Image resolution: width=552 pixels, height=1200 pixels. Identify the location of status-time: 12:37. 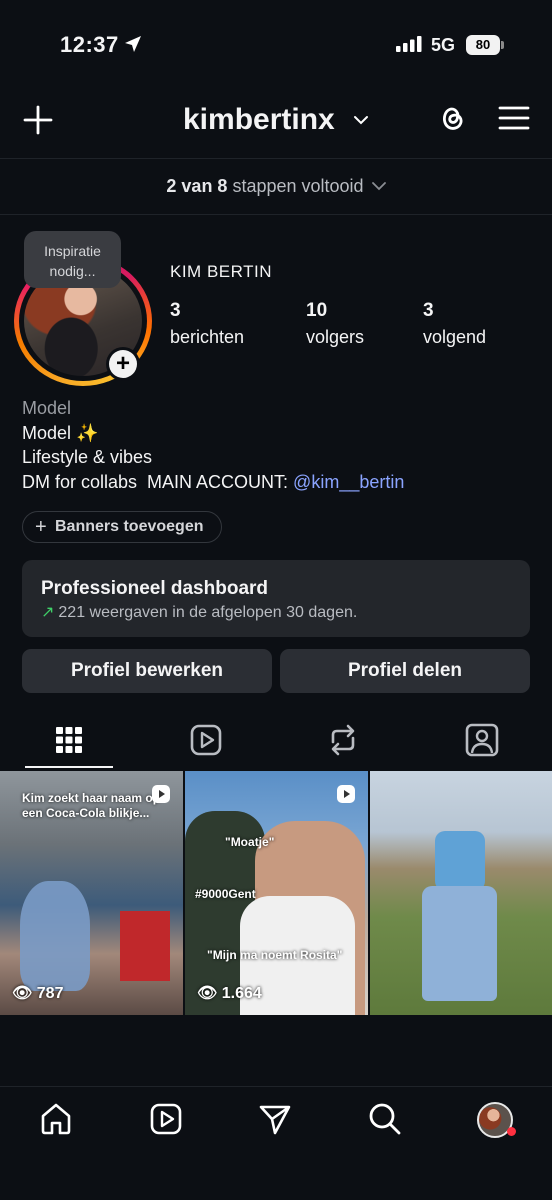
(89, 44).